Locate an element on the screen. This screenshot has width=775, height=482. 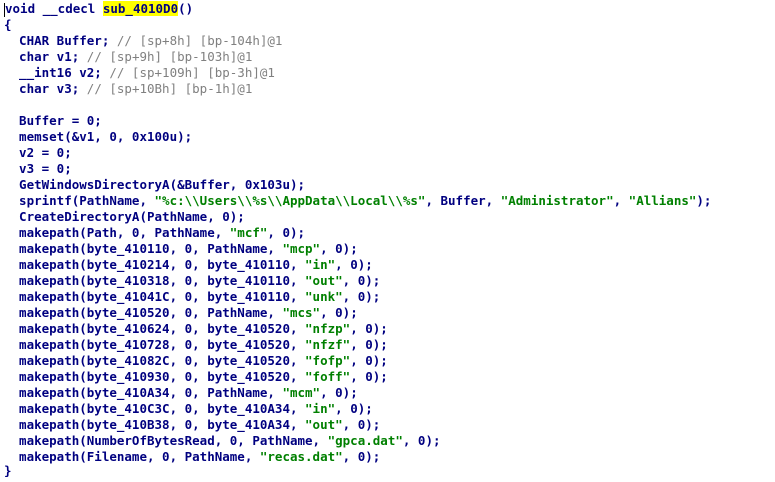
string-literal: "%c:\\Users\\%s\\AppData\\Local\\%s" is located at coordinates (290, 200).